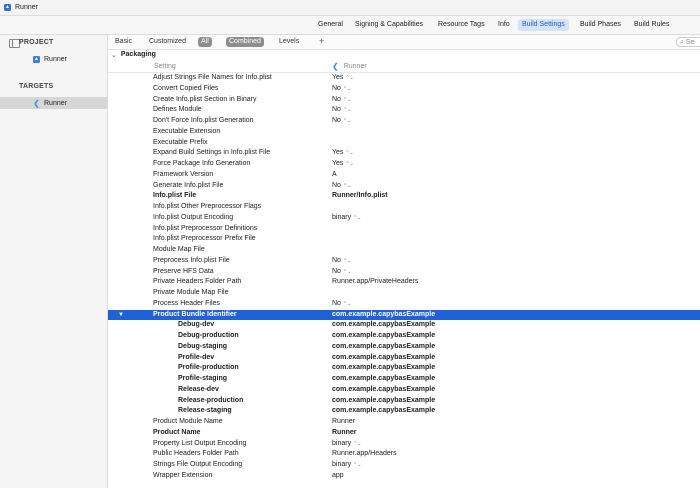 Image resolution: width=700 pixels, height=488 pixels. Describe the element at coordinates (688, 42) in the screenshot. I see `search-input: ⌕ Se` at that location.